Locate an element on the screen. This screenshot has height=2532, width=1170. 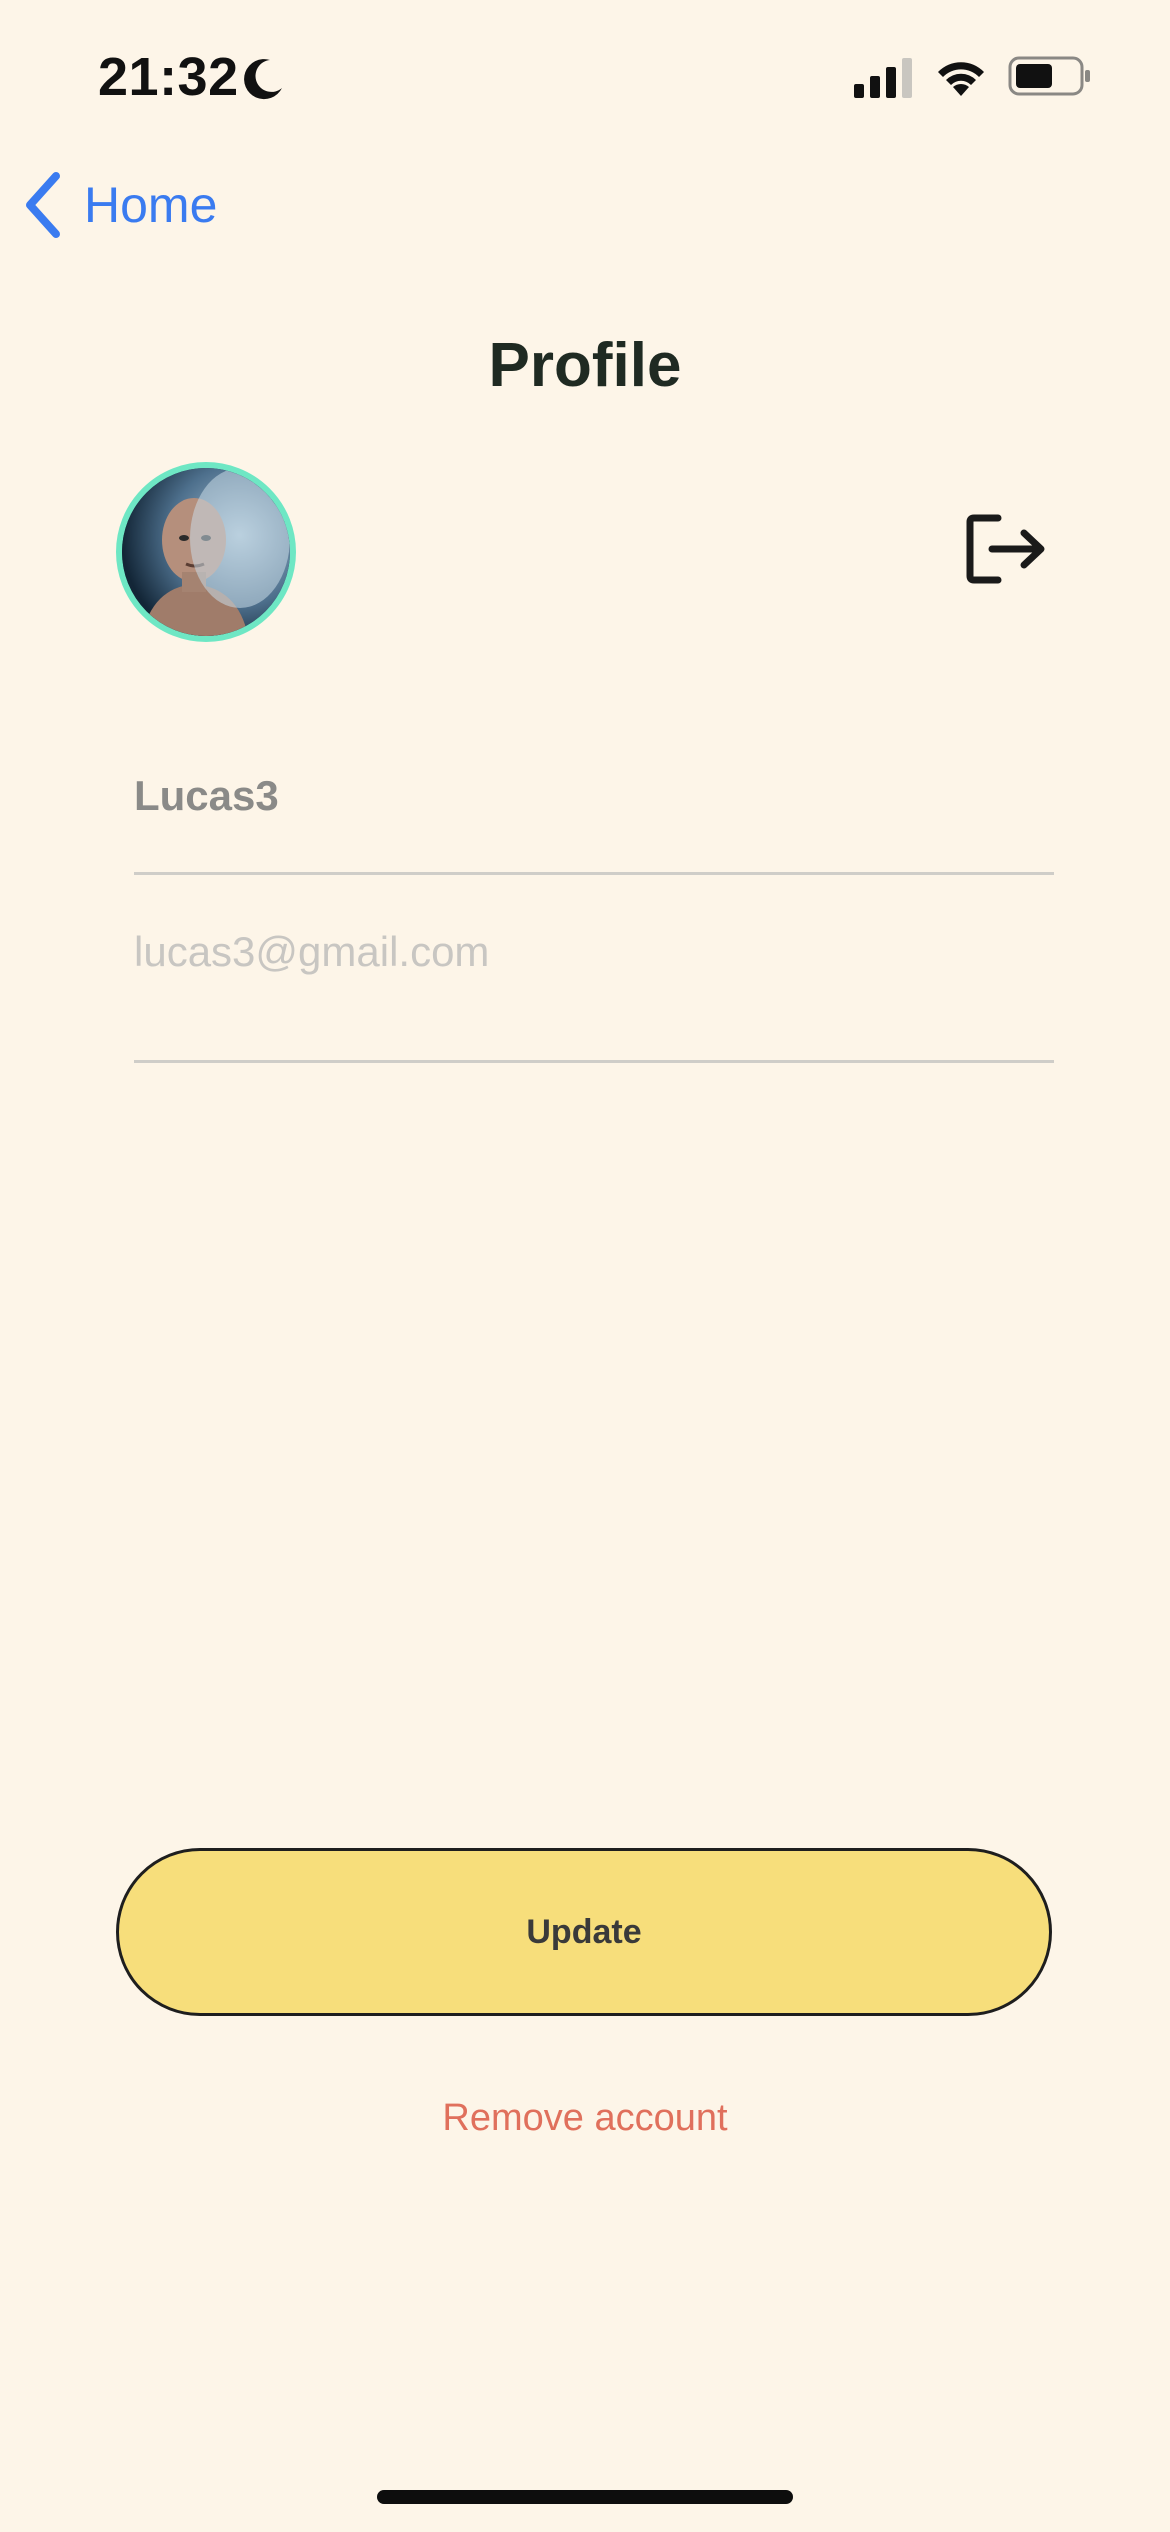
back-home-link: Home is located at coordinates (119, 205).